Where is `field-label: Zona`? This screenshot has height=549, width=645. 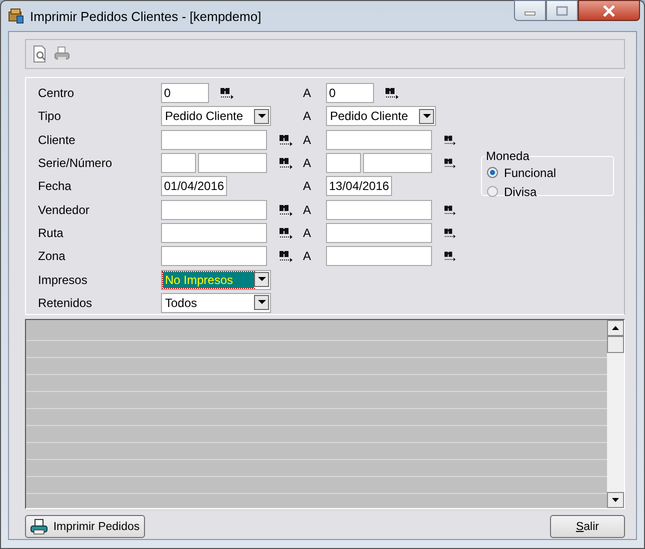 field-label: Zona is located at coordinates (52, 256).